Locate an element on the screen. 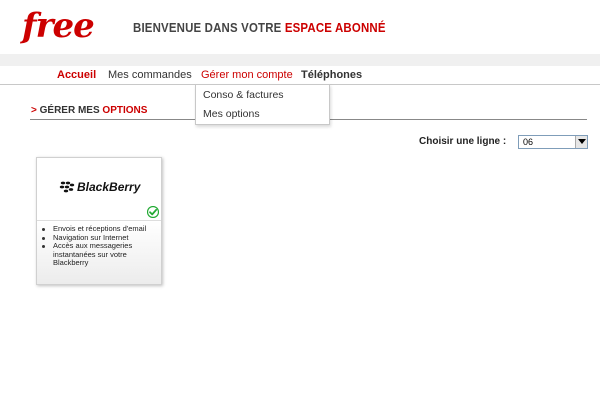  blackberry-logo: BlackBerry is located at coordinates (101, 187).